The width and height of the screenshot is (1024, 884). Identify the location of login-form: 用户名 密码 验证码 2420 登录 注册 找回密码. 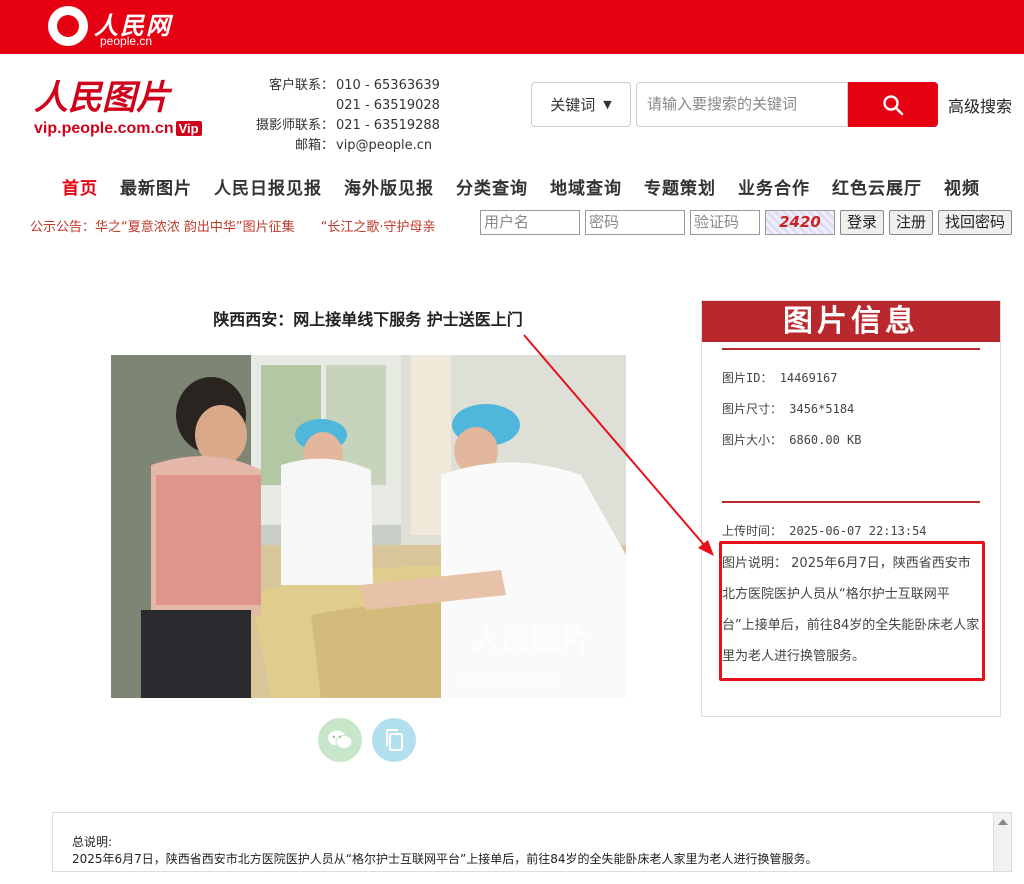
(748, 222).